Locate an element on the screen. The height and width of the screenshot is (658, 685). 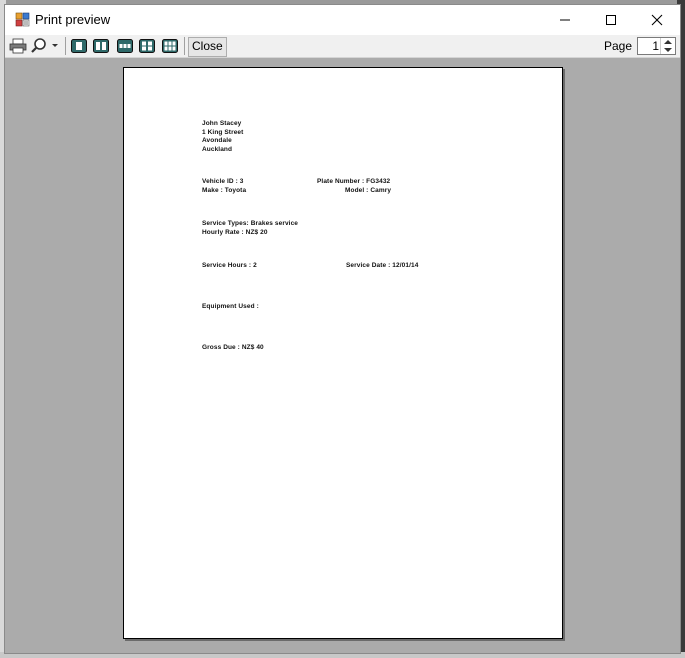
six-pages-icon is located at coordinates (170, 46).